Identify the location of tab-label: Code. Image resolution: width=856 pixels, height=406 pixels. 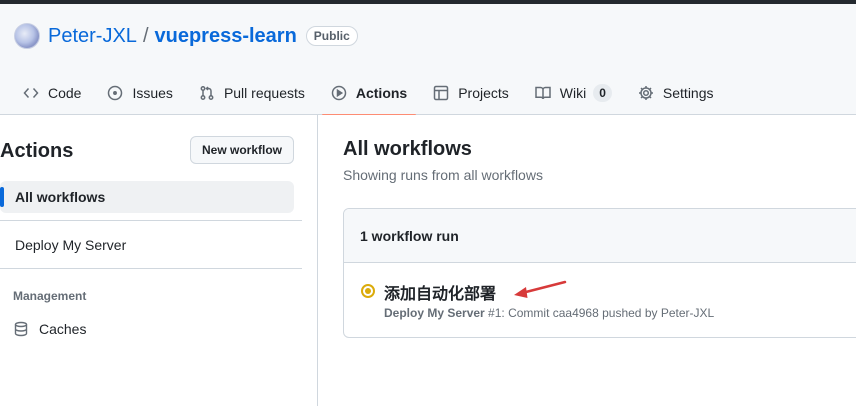
(65, 92).